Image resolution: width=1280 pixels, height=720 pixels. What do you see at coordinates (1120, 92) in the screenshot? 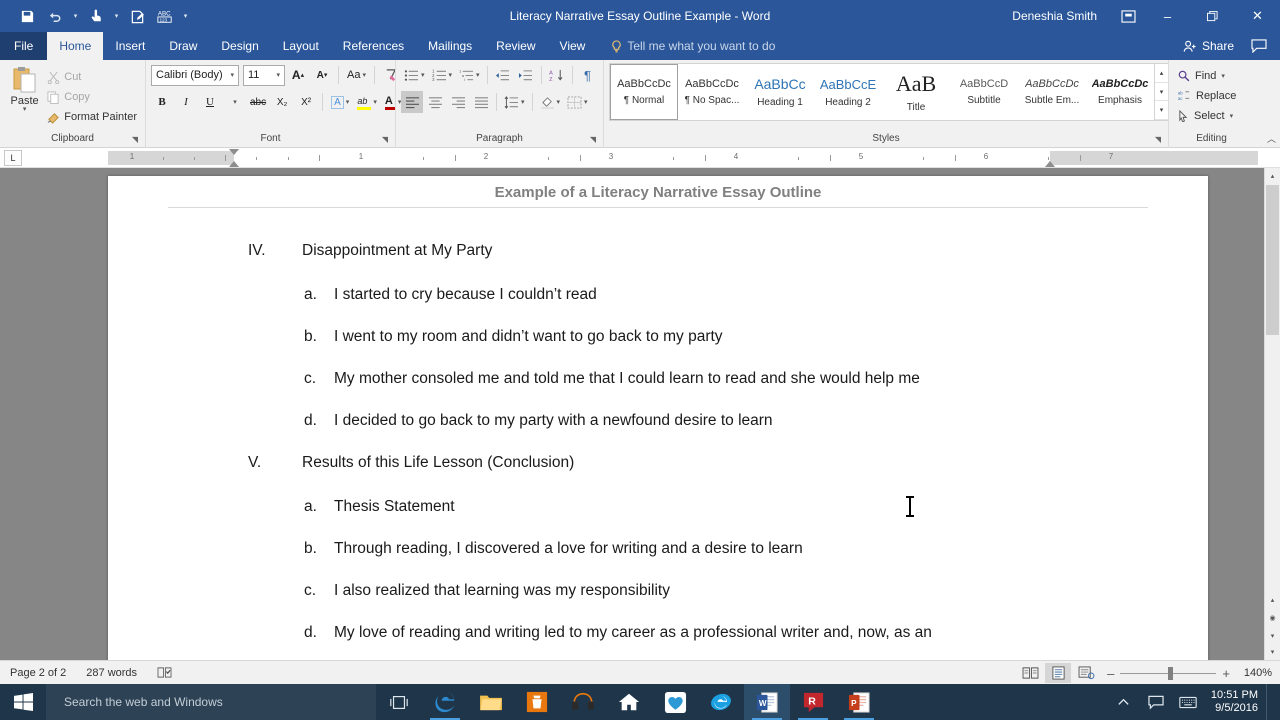
I see `style-emphasis: AaBbCcDc Emphasis` at bounding box center [1120, 92].